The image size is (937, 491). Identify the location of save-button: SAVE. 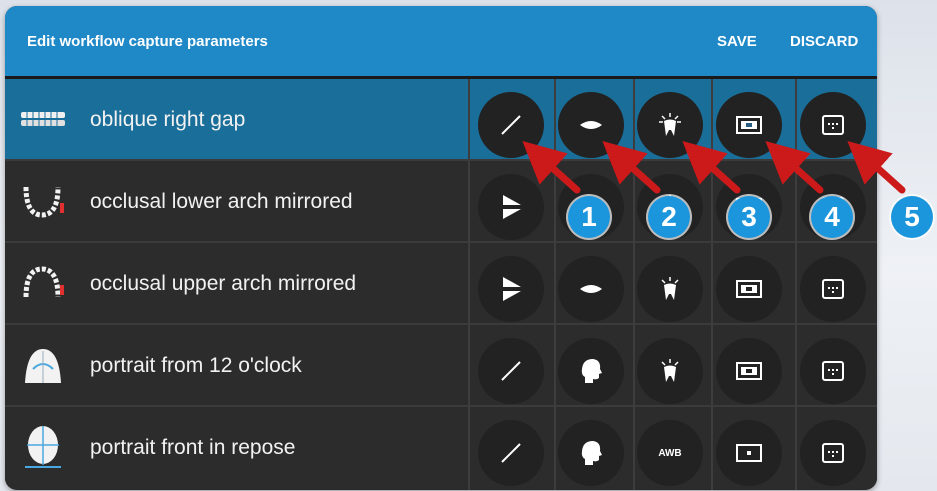
(737, 41).